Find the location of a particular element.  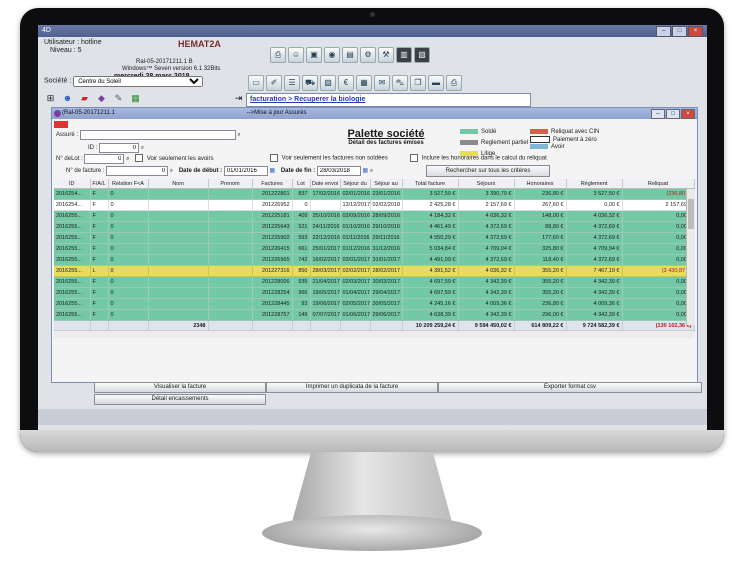

tools-icon: ⚒ is located at coordinates (386, 55).